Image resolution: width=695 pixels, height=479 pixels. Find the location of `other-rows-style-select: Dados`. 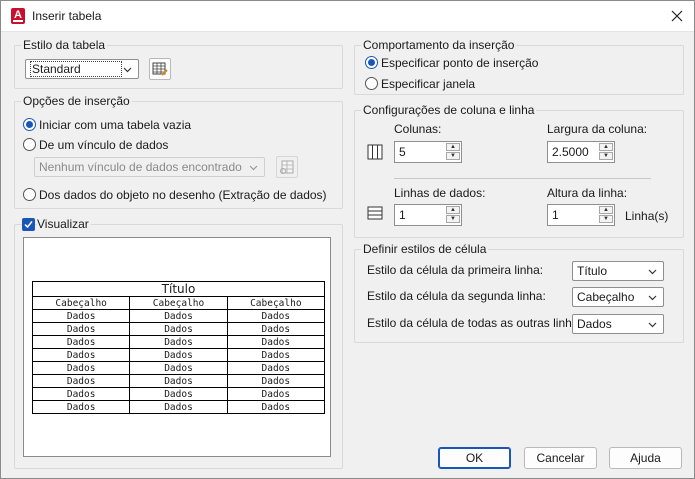

other-rows-style-select: Dados is located at coordinates (618, 324).